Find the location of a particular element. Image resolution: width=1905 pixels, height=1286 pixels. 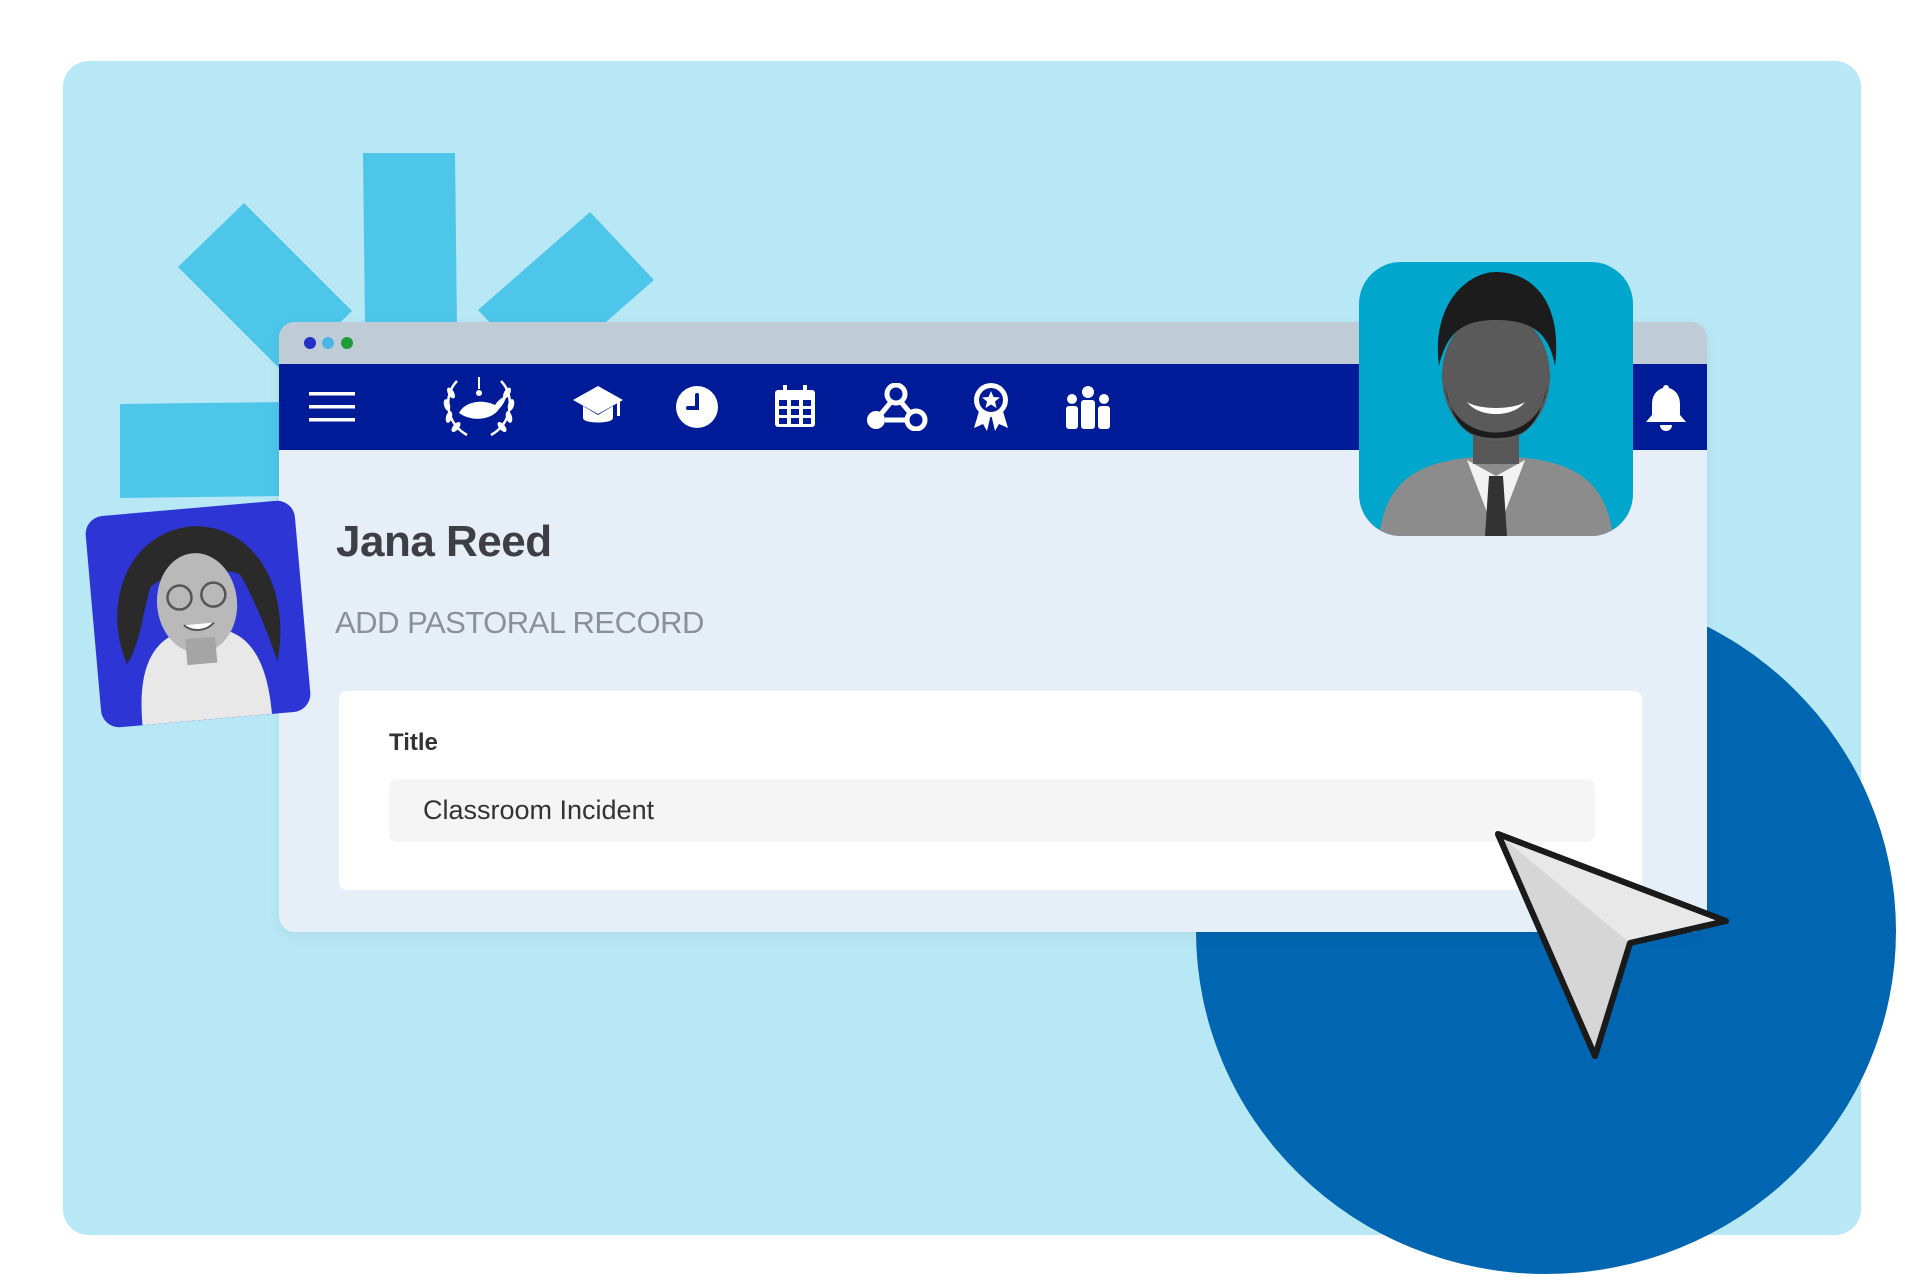

avatar-jana-reed is located at coordinates (198, 614).